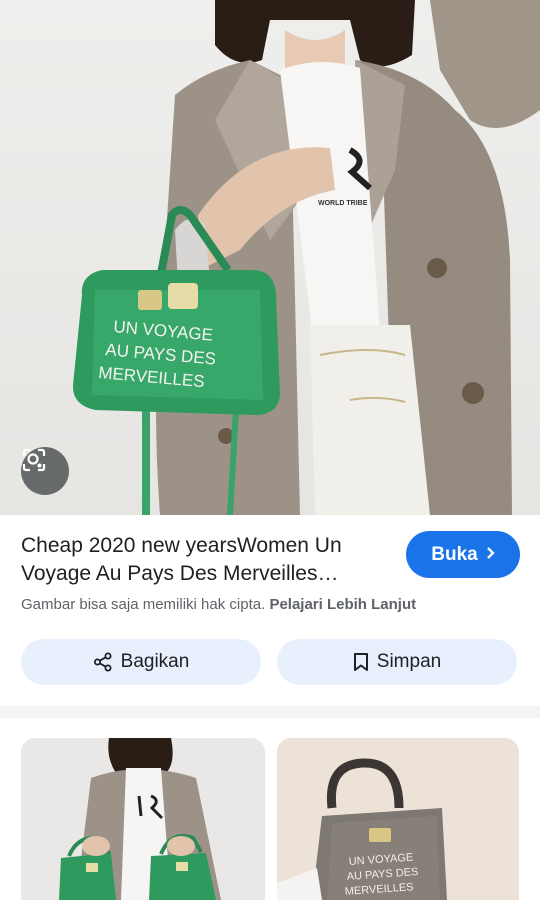  I want to click on section-divider, so click(270, 712).